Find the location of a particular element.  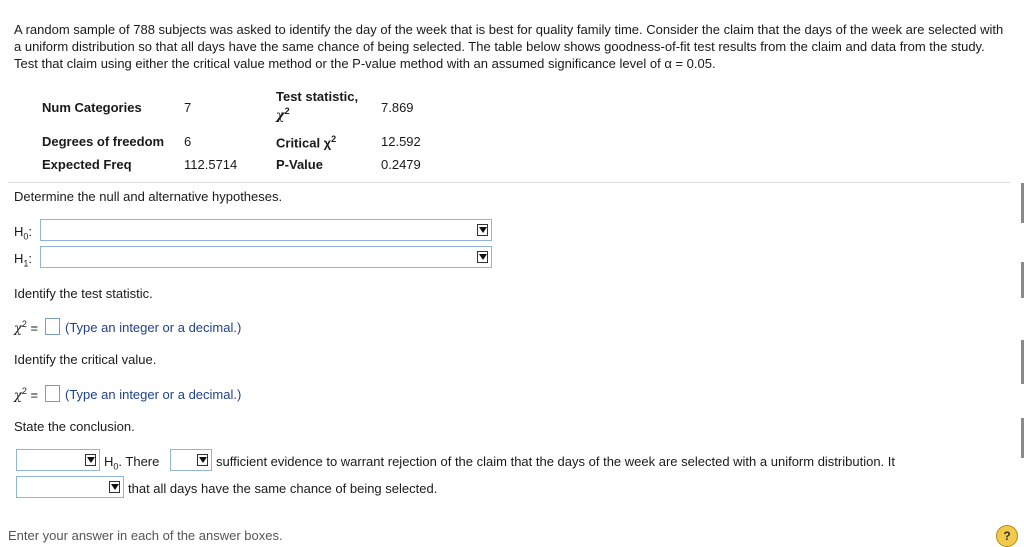

num-categories-value: 7 is located at coordinates (188, 107).